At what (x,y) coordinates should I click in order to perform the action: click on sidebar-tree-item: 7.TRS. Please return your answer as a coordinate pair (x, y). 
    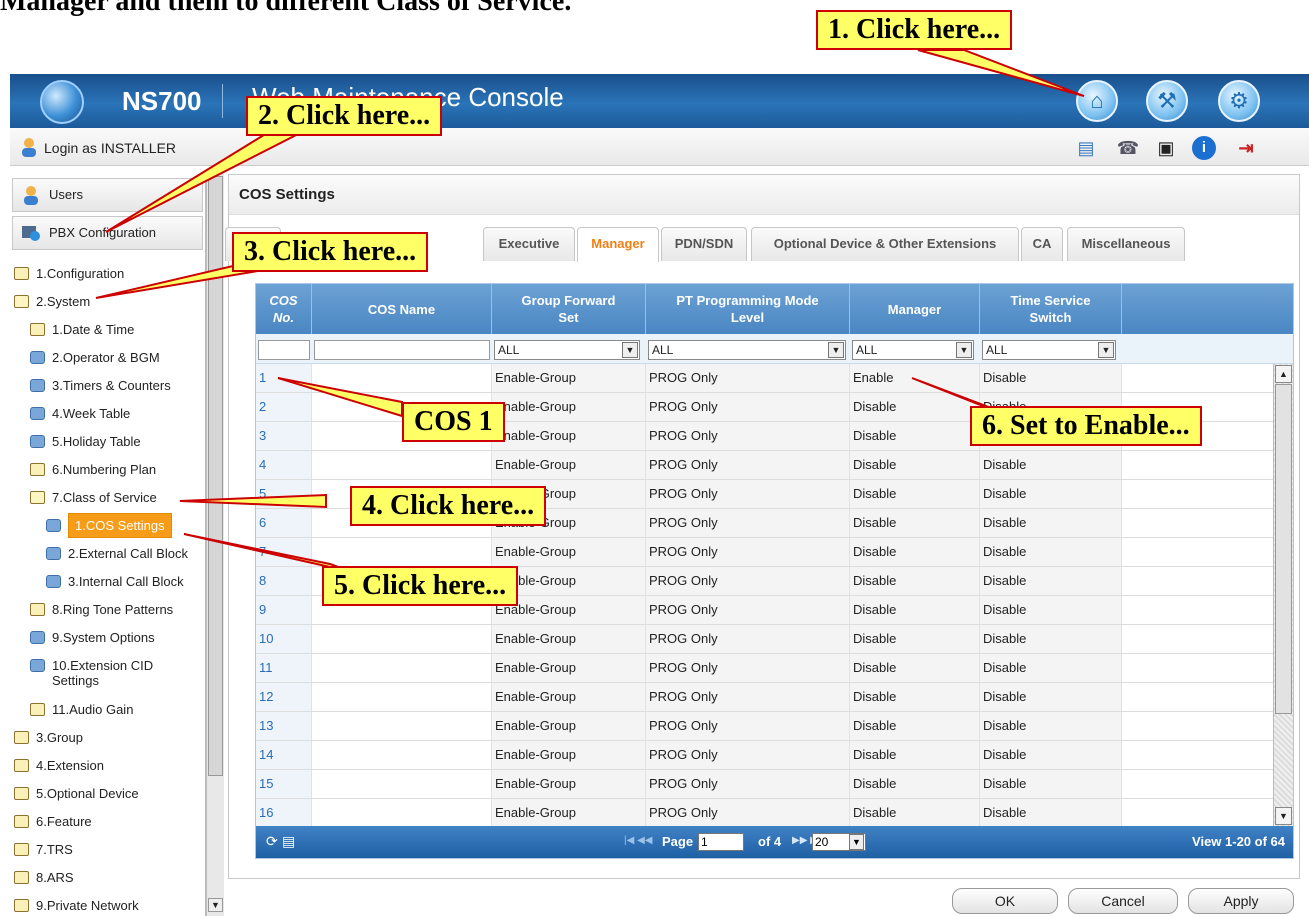
    Looking at the image, I should click on (107, 850).